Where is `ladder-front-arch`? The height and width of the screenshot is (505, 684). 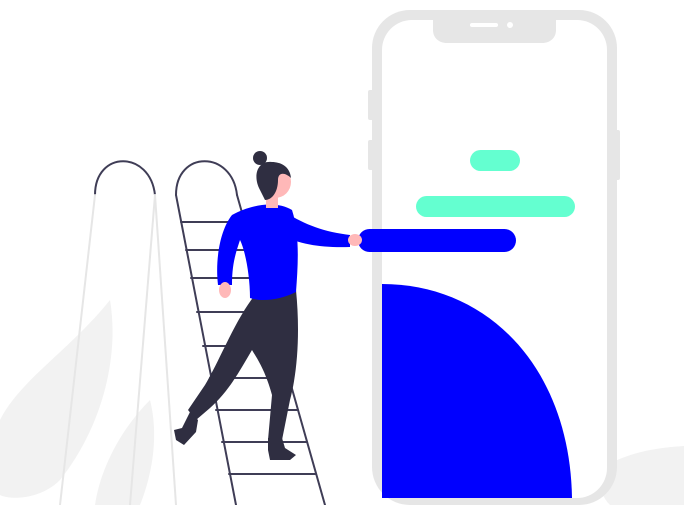 ladder-front-arch is located at coordinates (206, 178).